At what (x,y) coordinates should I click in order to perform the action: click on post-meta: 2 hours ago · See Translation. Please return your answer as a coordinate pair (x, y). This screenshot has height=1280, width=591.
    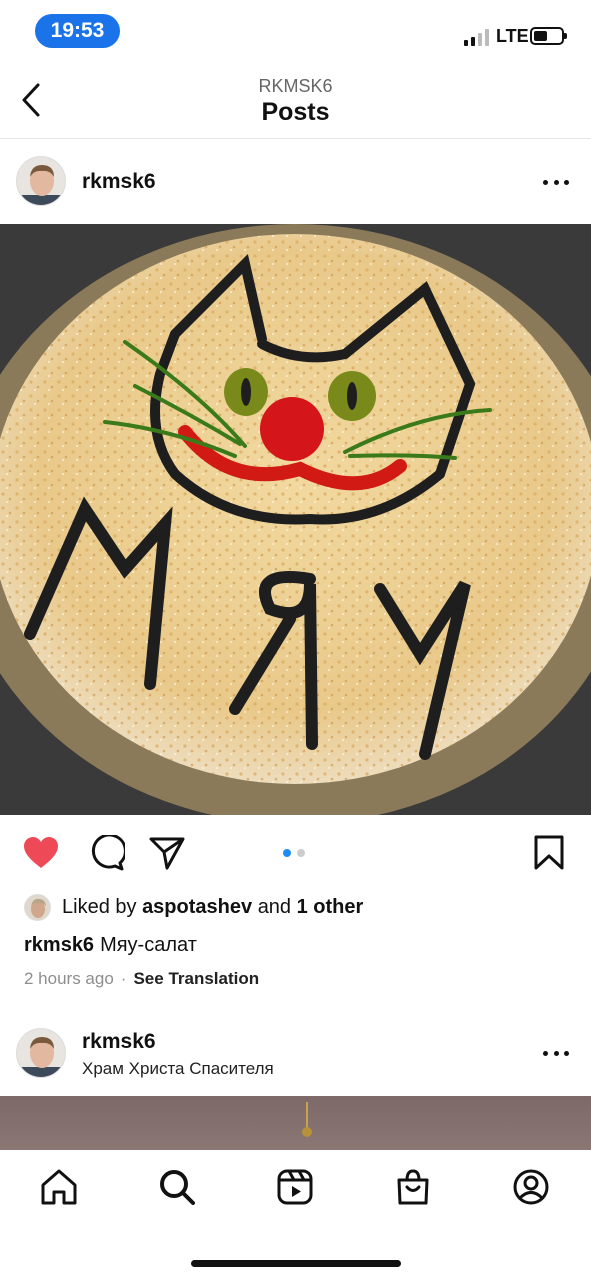
    Looking at the image, I should click on (141, 979).